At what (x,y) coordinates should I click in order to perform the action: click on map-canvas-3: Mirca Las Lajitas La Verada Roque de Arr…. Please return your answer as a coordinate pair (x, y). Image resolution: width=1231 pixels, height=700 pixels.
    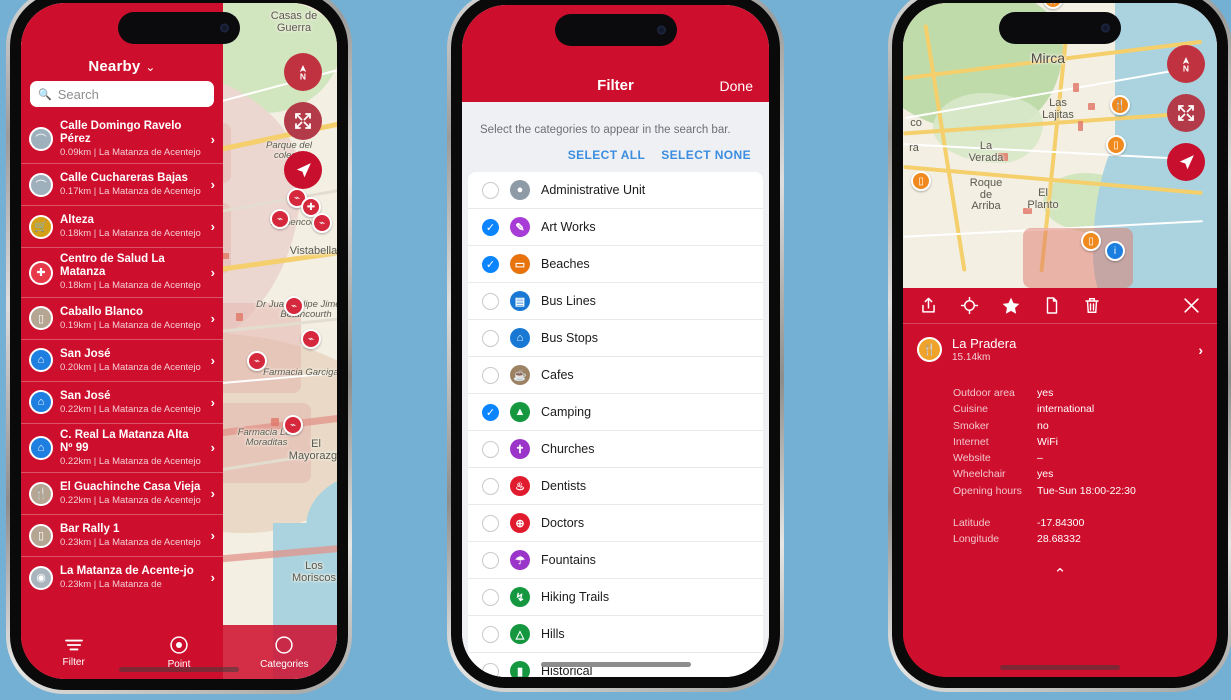
    Looking at the image, I should click on (1060, 145).